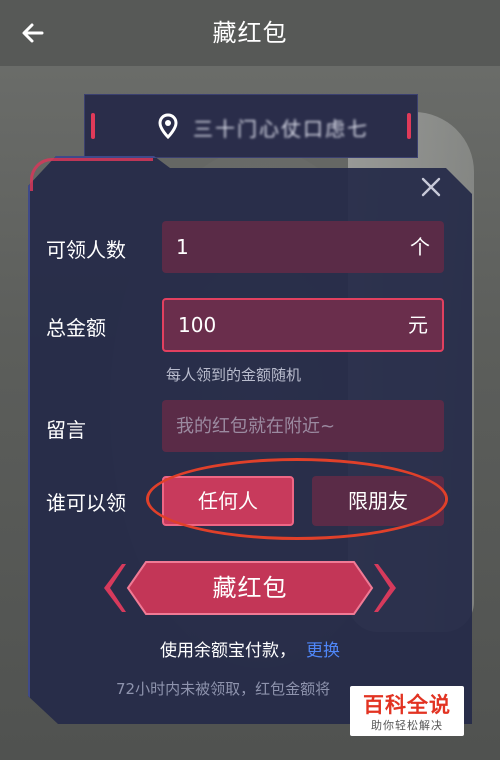  What do you see at coordinates (76, 328) in the screenshot?
I see `amount-label: 总金额` at bounding box center [76, 328].